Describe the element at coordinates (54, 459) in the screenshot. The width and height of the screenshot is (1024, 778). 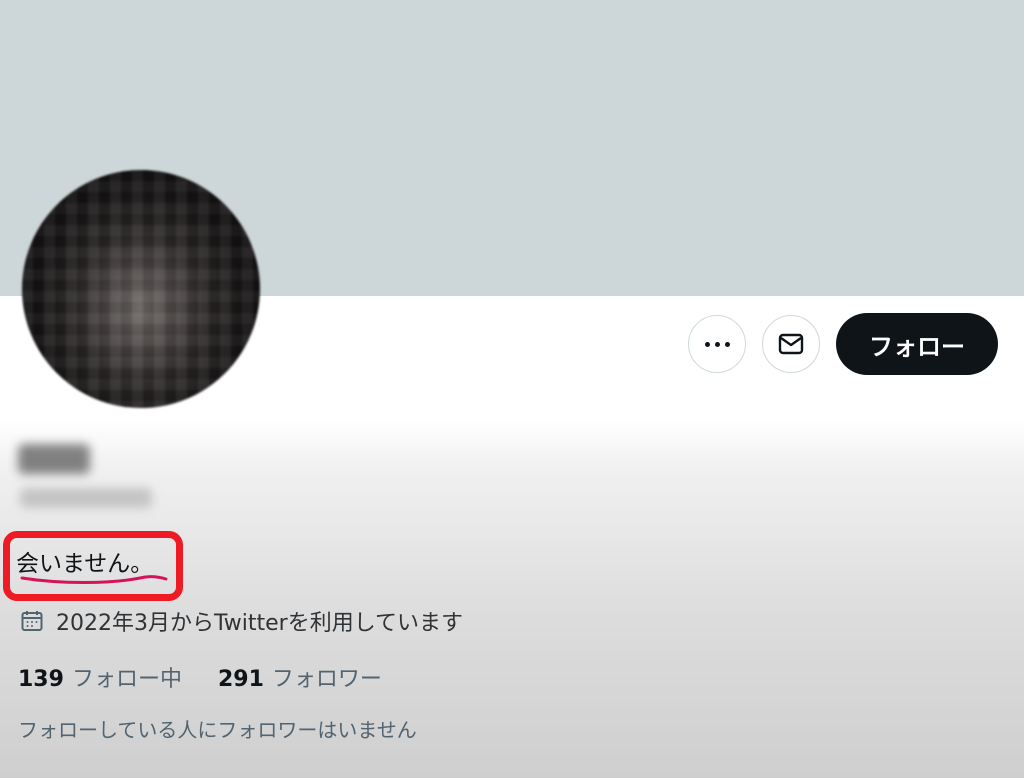
I see `display-name-redacted` at that location.